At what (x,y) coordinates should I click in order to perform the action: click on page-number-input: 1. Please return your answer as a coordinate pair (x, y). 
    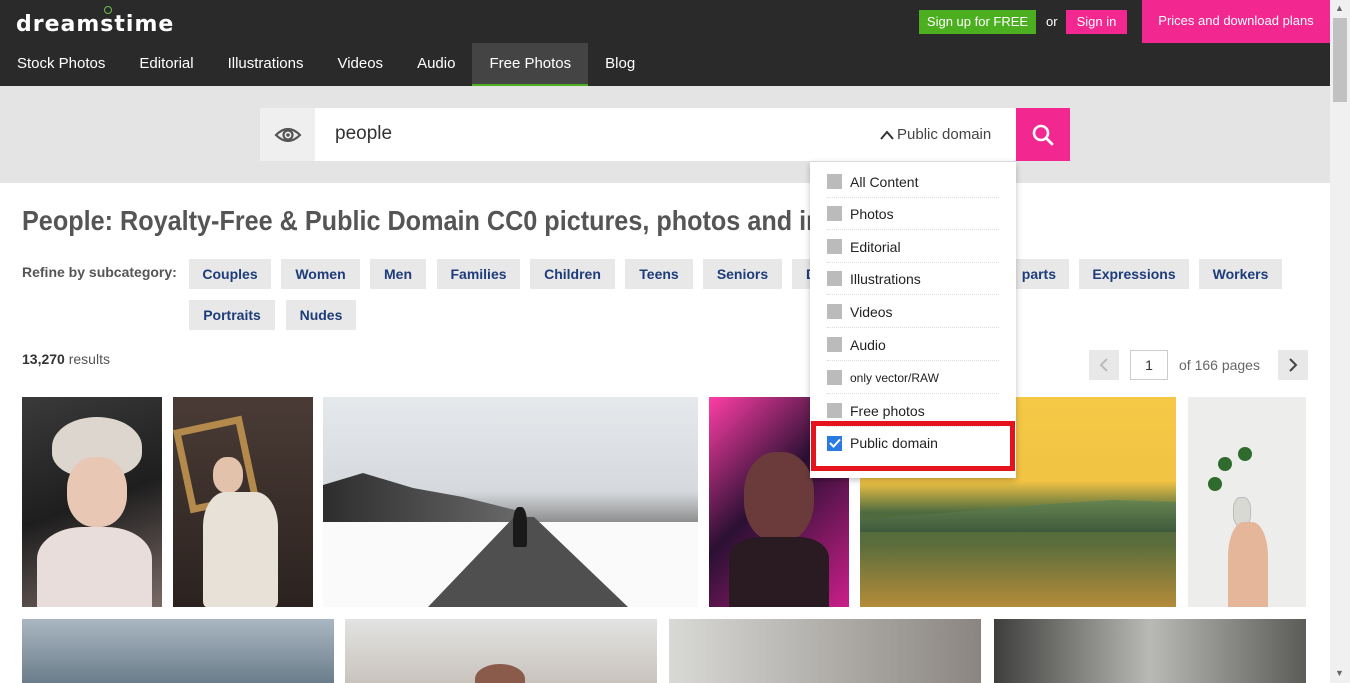
    Looking at the image, I should click on (1149, 365).